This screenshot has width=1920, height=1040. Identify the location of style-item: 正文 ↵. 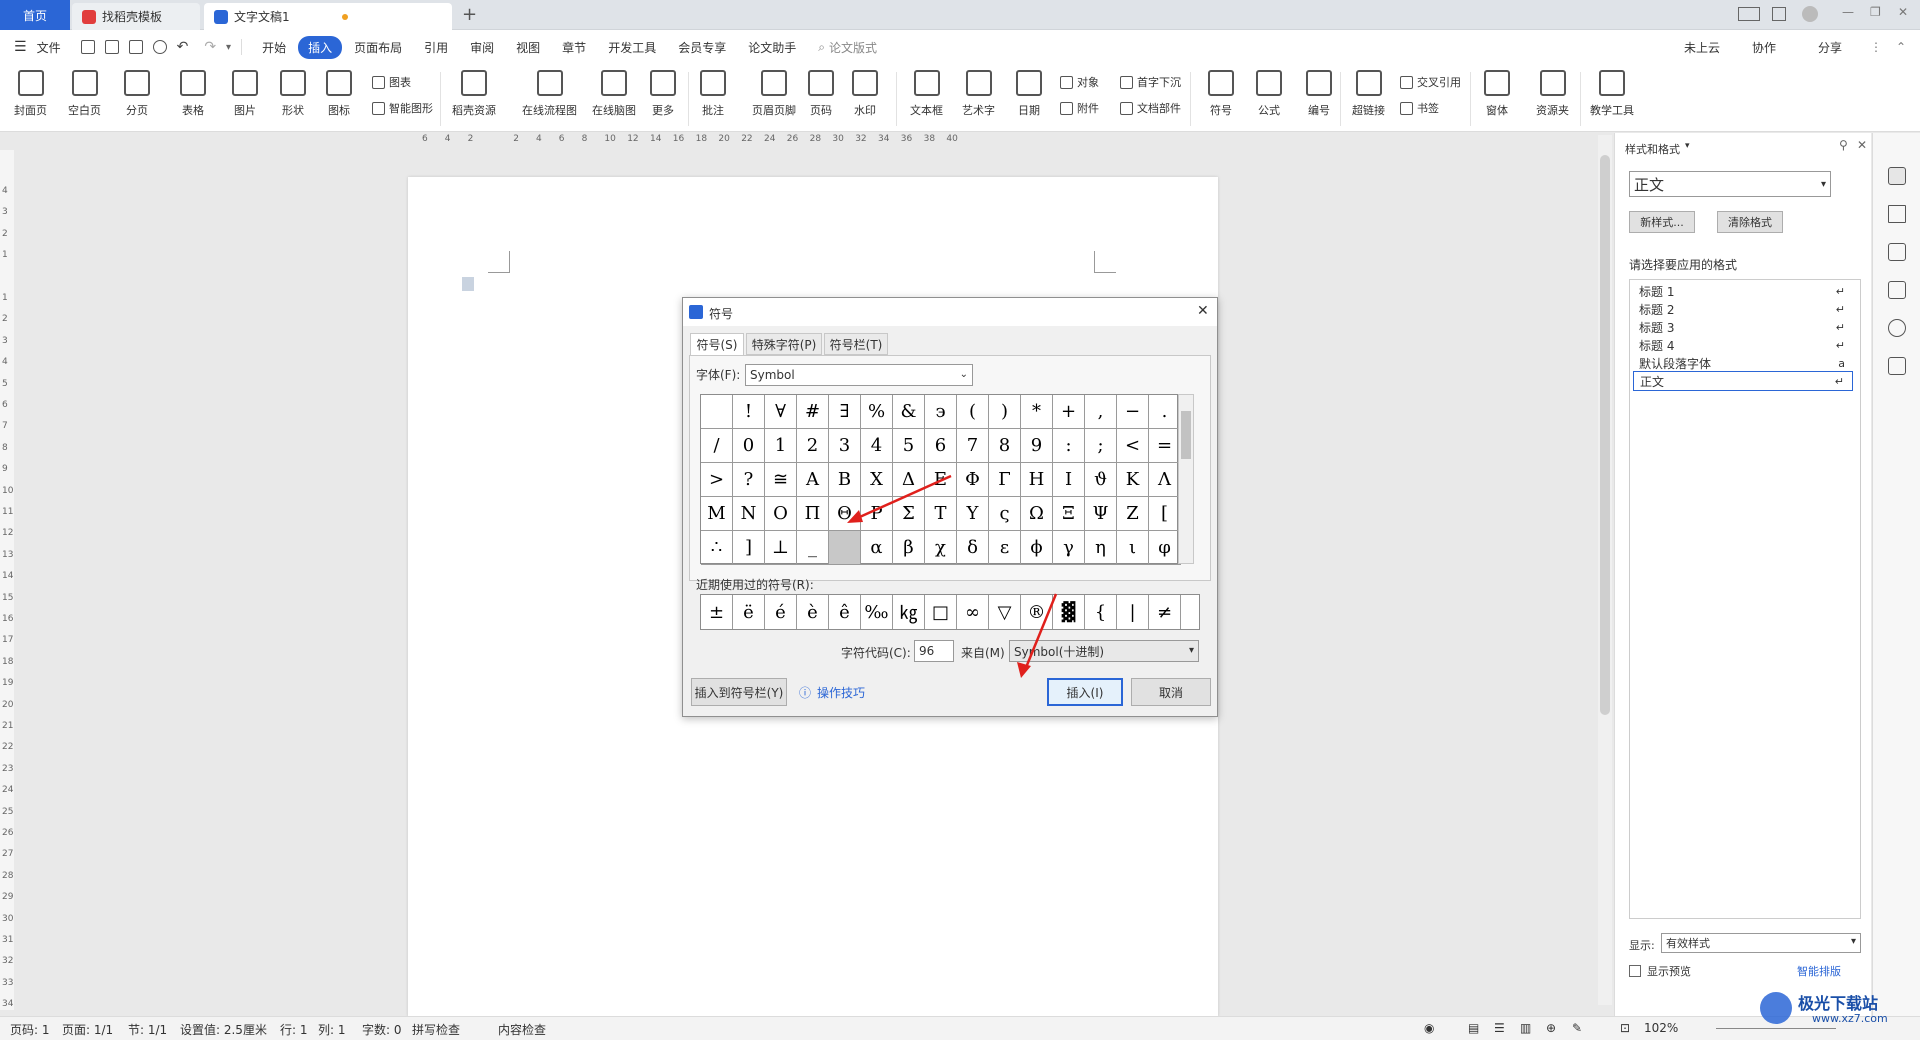
(1743, 381).